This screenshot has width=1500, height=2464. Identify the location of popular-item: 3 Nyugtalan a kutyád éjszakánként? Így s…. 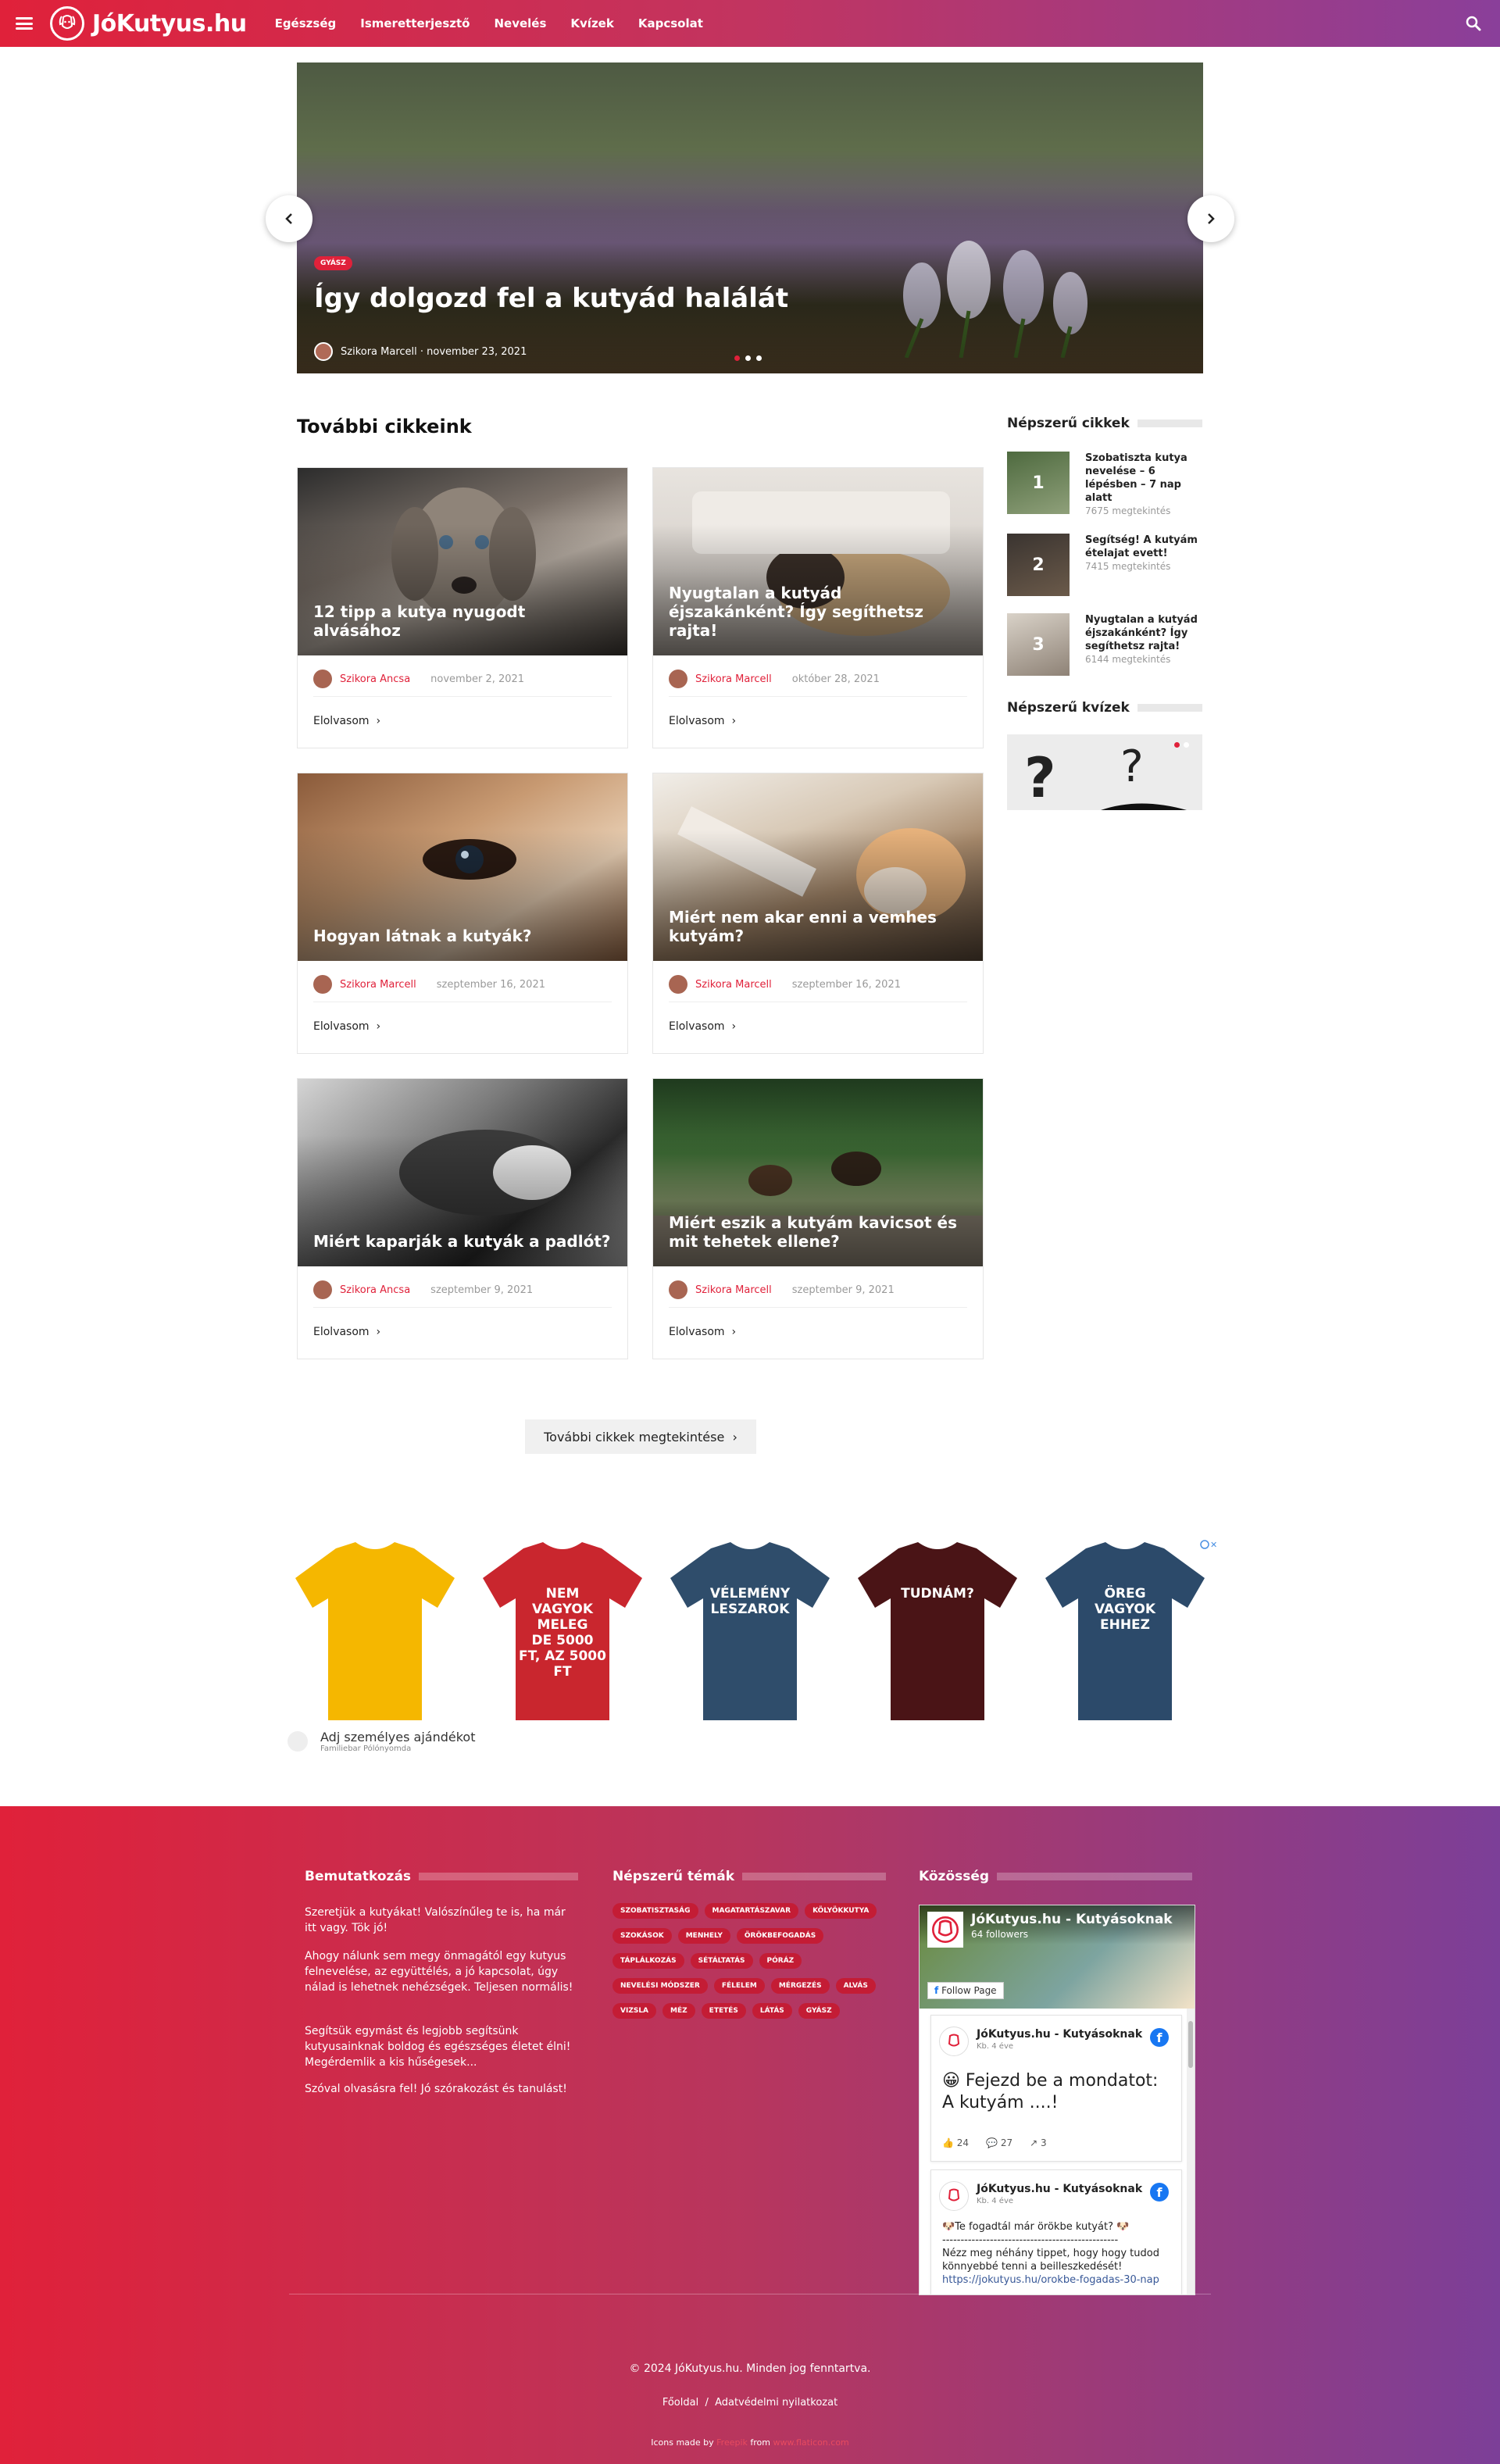
(1104, 646).